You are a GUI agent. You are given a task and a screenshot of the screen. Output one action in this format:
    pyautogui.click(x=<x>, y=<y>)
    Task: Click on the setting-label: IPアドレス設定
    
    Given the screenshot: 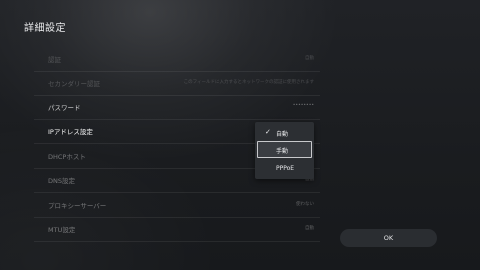 What is the action you would take?
    pyautogui.click(x=70, y=132)
    